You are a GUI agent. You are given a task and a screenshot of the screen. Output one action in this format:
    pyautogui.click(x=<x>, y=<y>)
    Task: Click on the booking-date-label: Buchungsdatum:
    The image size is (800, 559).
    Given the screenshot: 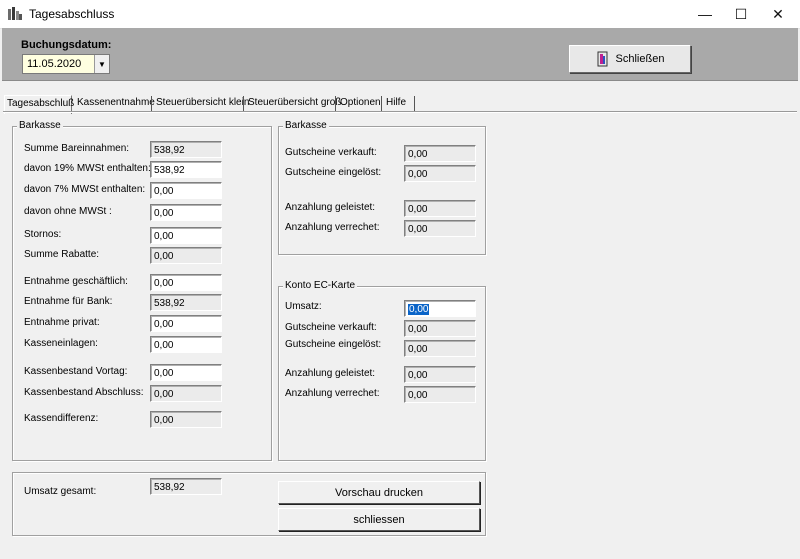 What is the action you would take?
    pyautogui.click(x=66, y=45)
    